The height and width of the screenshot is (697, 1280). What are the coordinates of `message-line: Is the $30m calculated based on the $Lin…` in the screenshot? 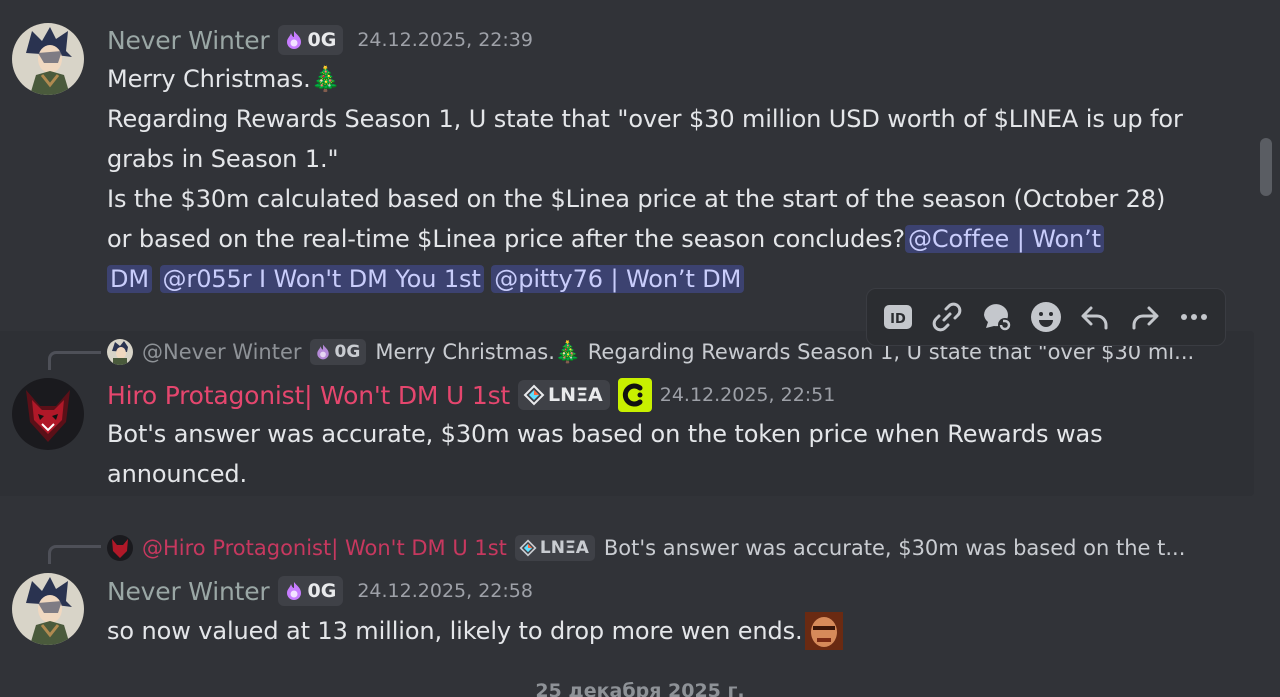 It's located at (636, 199).